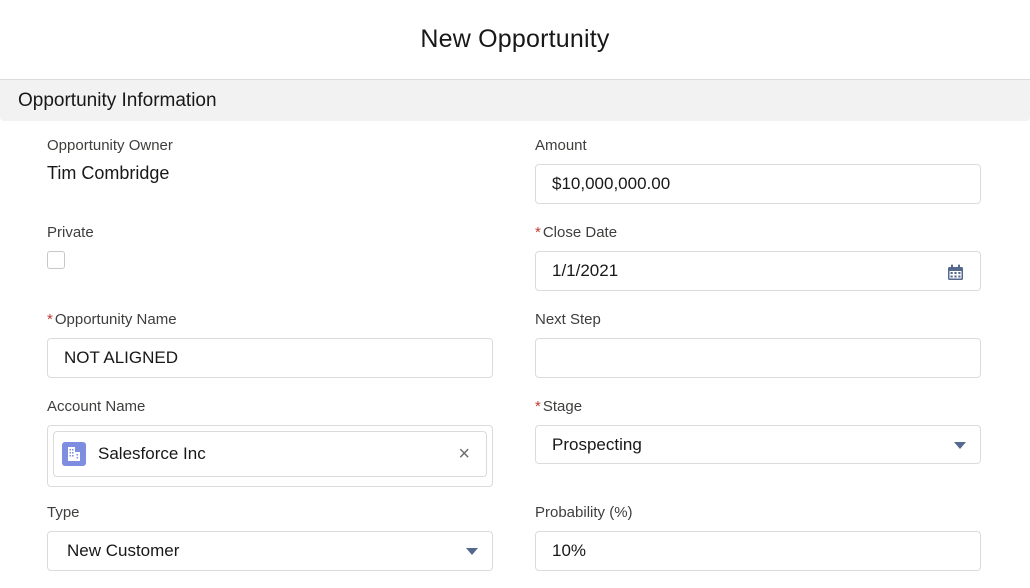  I want to click on field-label-text: Stage, so click(562, 406).